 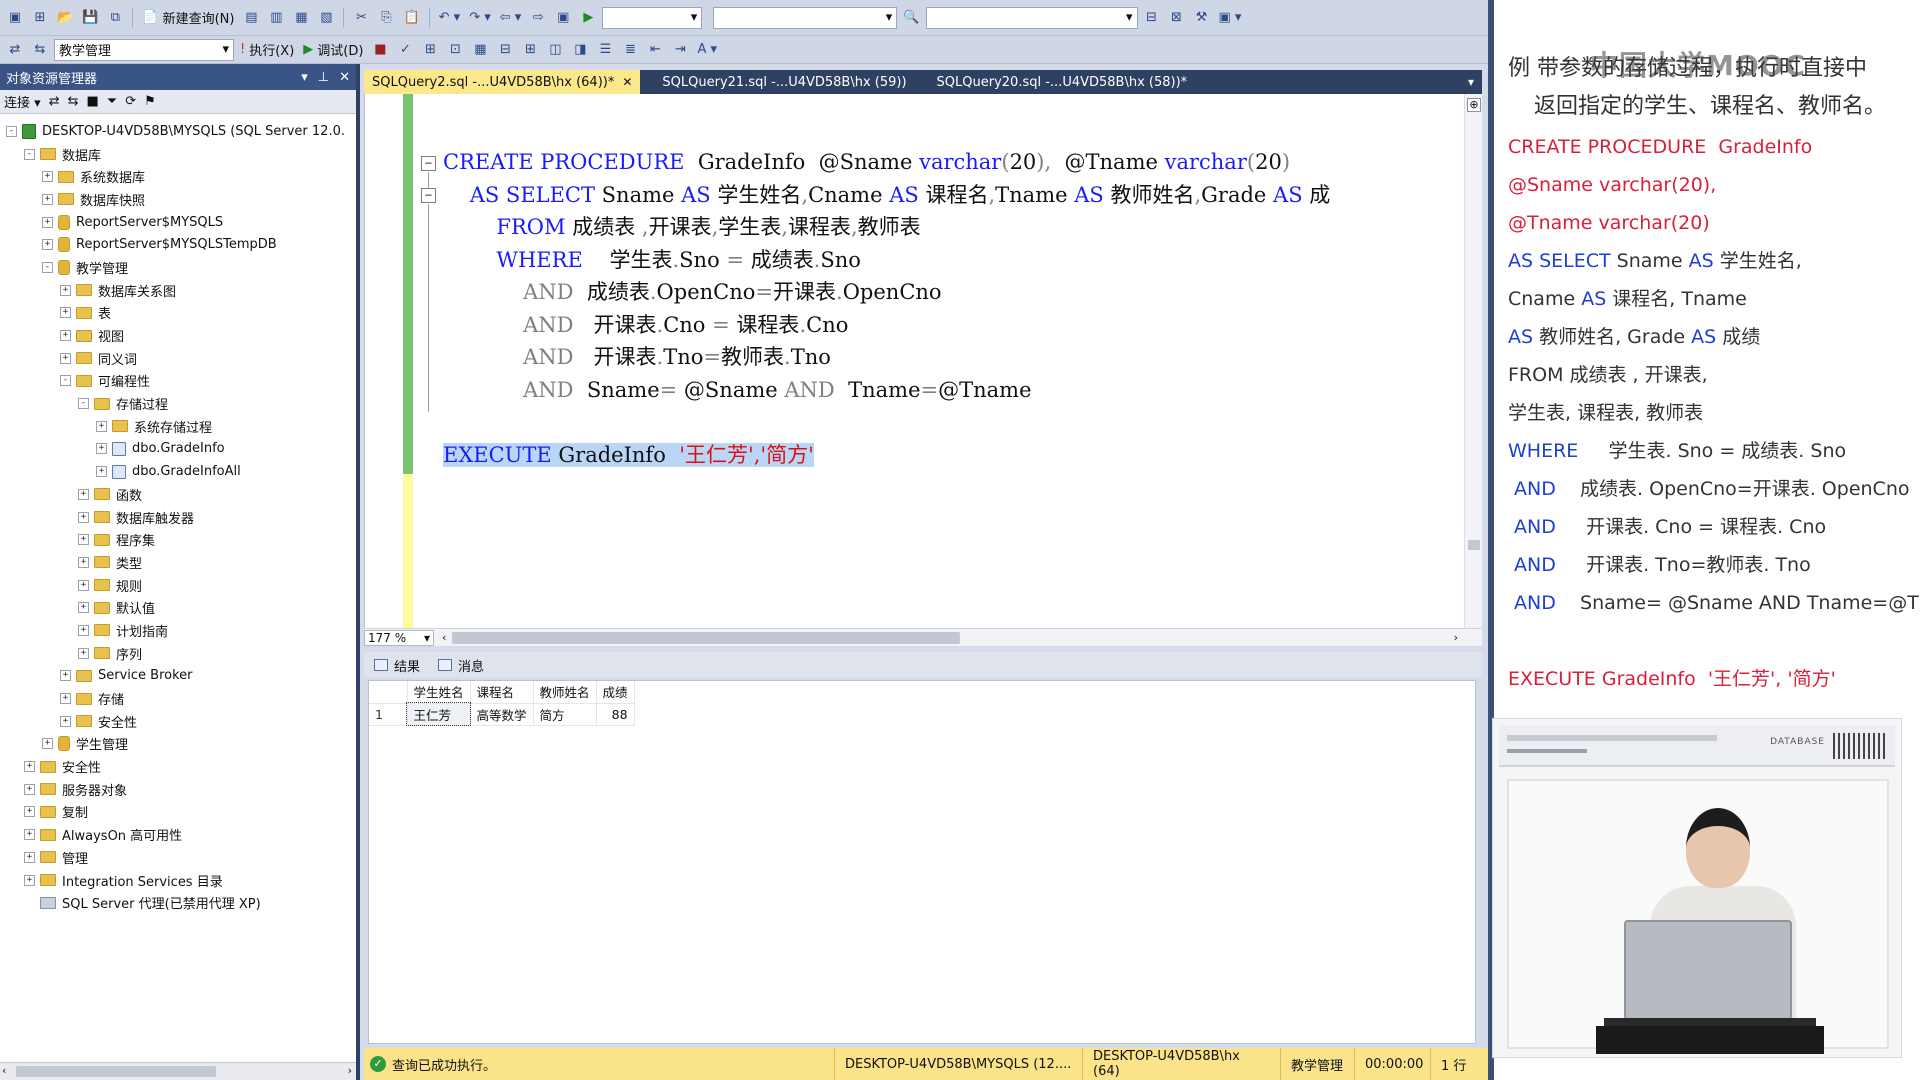 What do you see at coordinates (1031, 17) in the screenshot?
I see `find-combo: ▾` at bounding box center [1031, 17].